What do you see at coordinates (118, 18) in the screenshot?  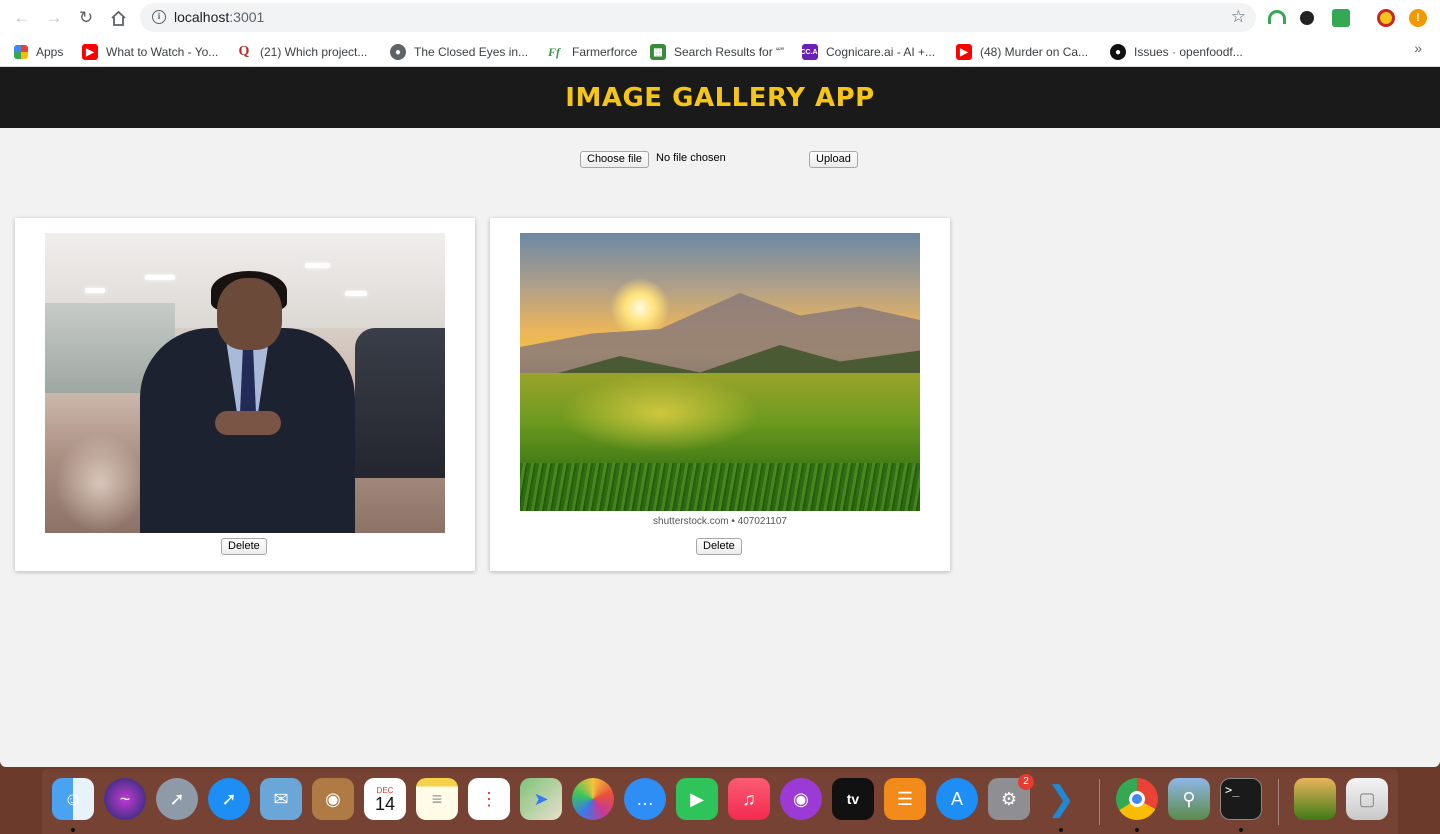 I see `home-icon` at bounding box center [118, 18].